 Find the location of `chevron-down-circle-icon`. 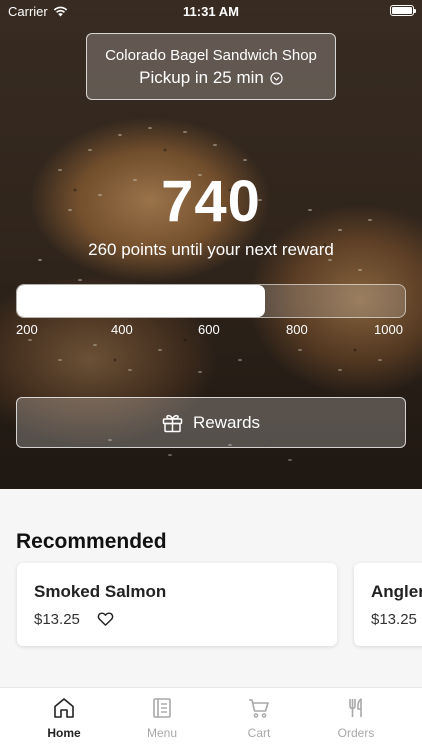

chevron-down-circle-icon is located at coordinates (276, 78).